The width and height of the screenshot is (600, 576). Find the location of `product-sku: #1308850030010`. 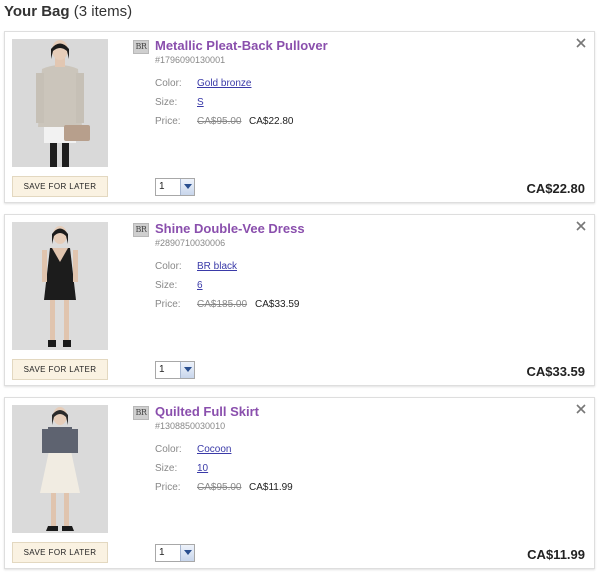

product-sku: #1308850030010 is located at coordinates (190, 426).